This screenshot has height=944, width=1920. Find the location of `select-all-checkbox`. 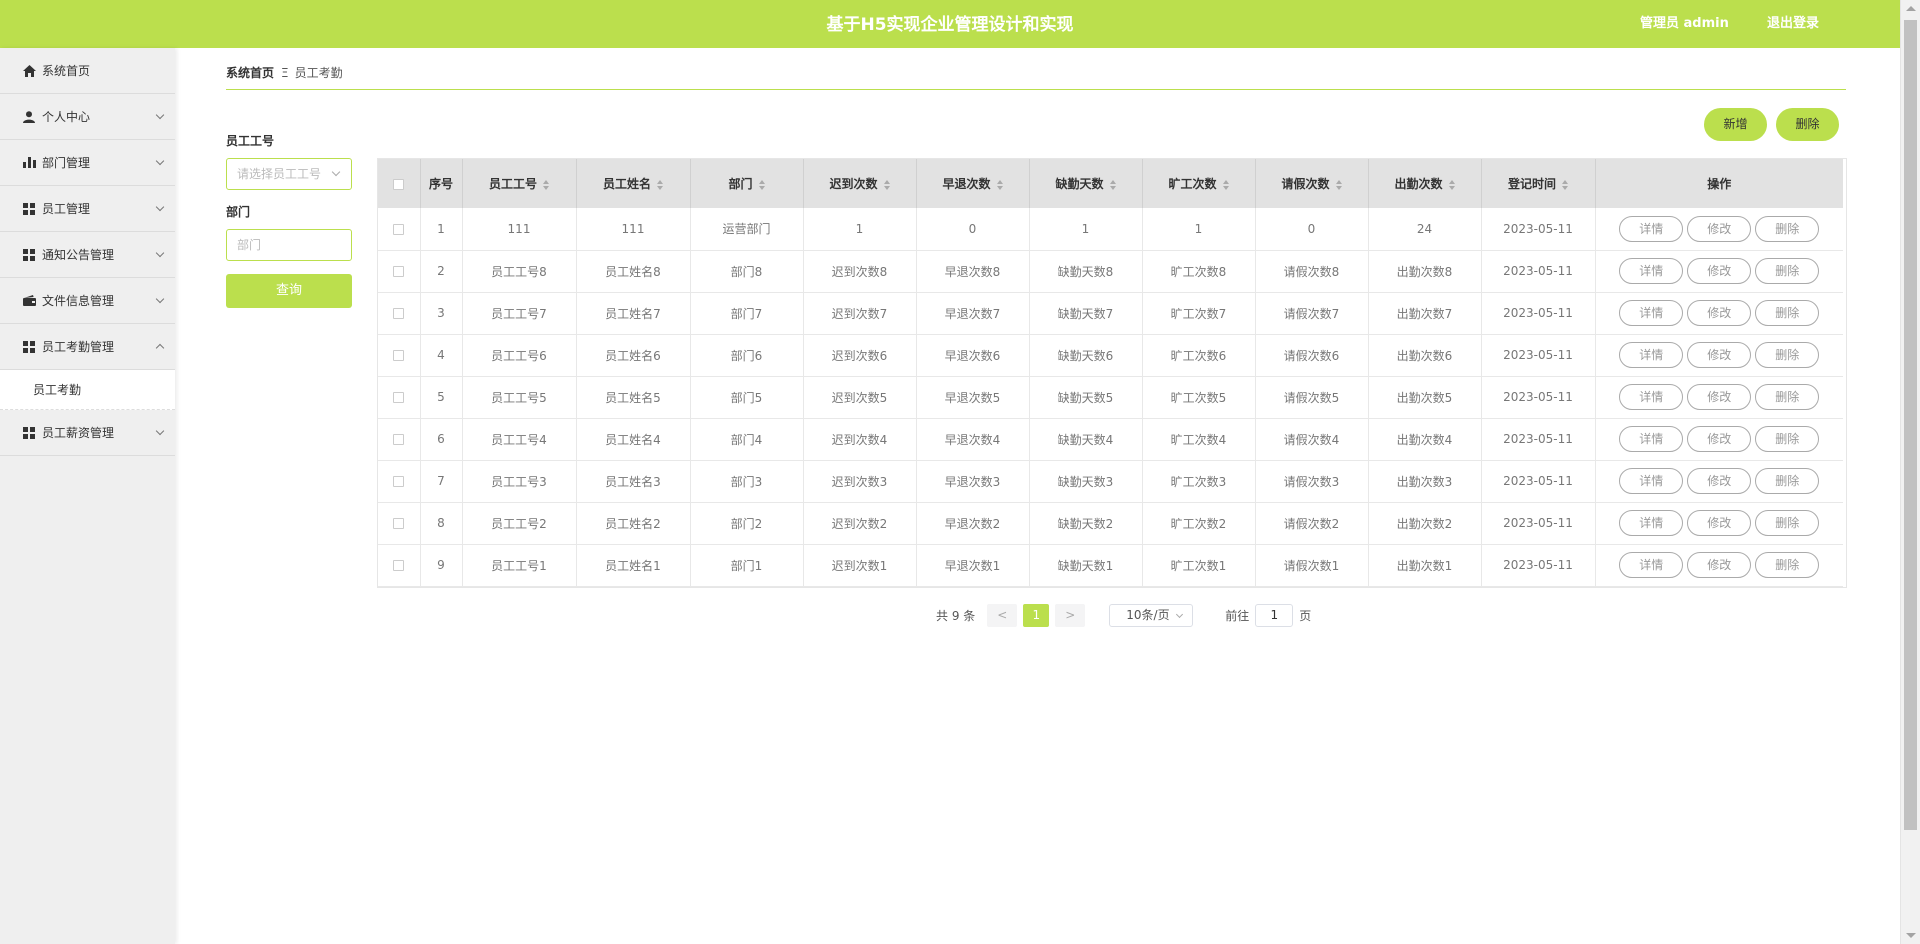

select-all-checkbox is located at coordinates (399, 184).